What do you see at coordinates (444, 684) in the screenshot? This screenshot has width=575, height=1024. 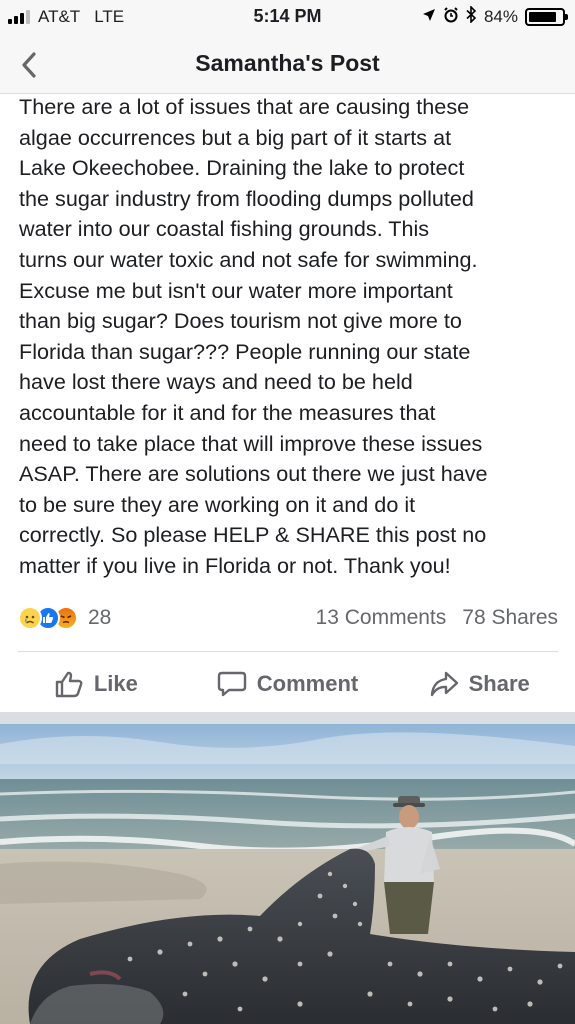 I see `share-arrow-icon` at bounding box center [444, 684].